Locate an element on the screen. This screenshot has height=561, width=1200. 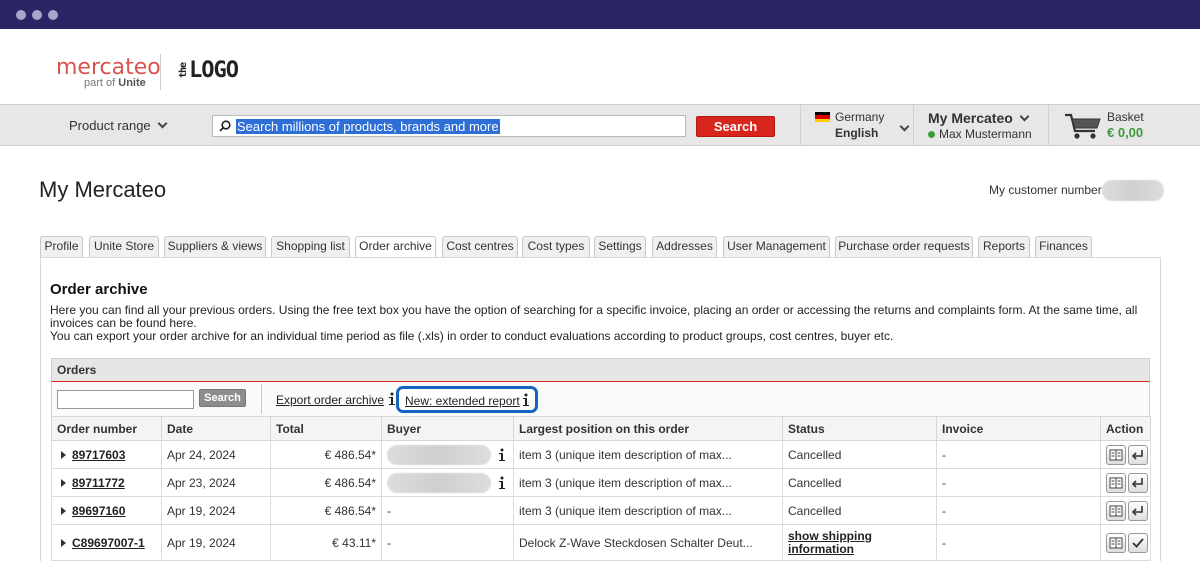
buyer-cell is located at coordinates (447, 482).